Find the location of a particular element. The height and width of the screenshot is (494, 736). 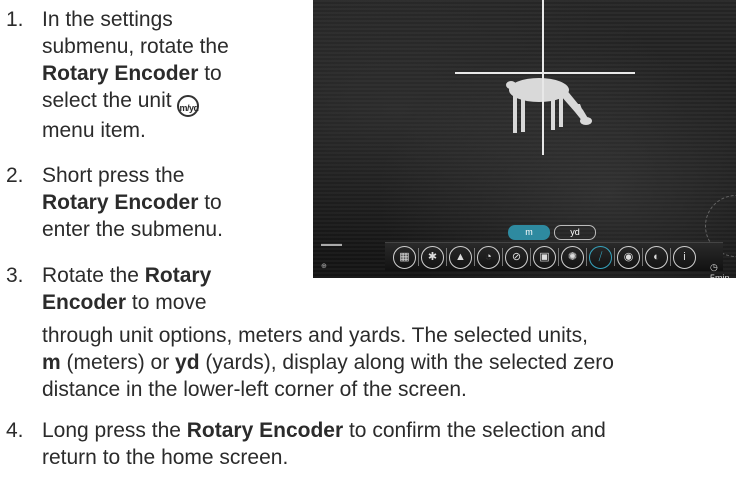

meters-yards-icon: ⧸ is located at coordinates (600, 257).